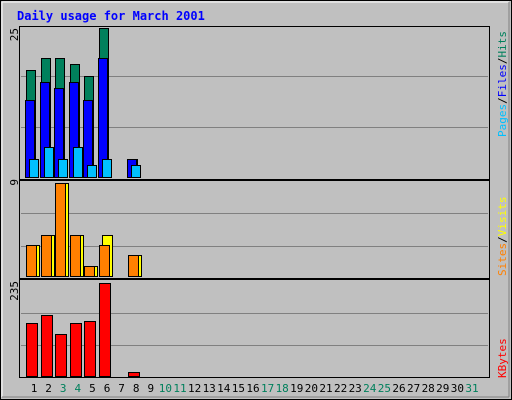  What do you see at coordinates (165, 388) in the screenshot?
I see `day-label: 10` at bounding box center [165, 388].